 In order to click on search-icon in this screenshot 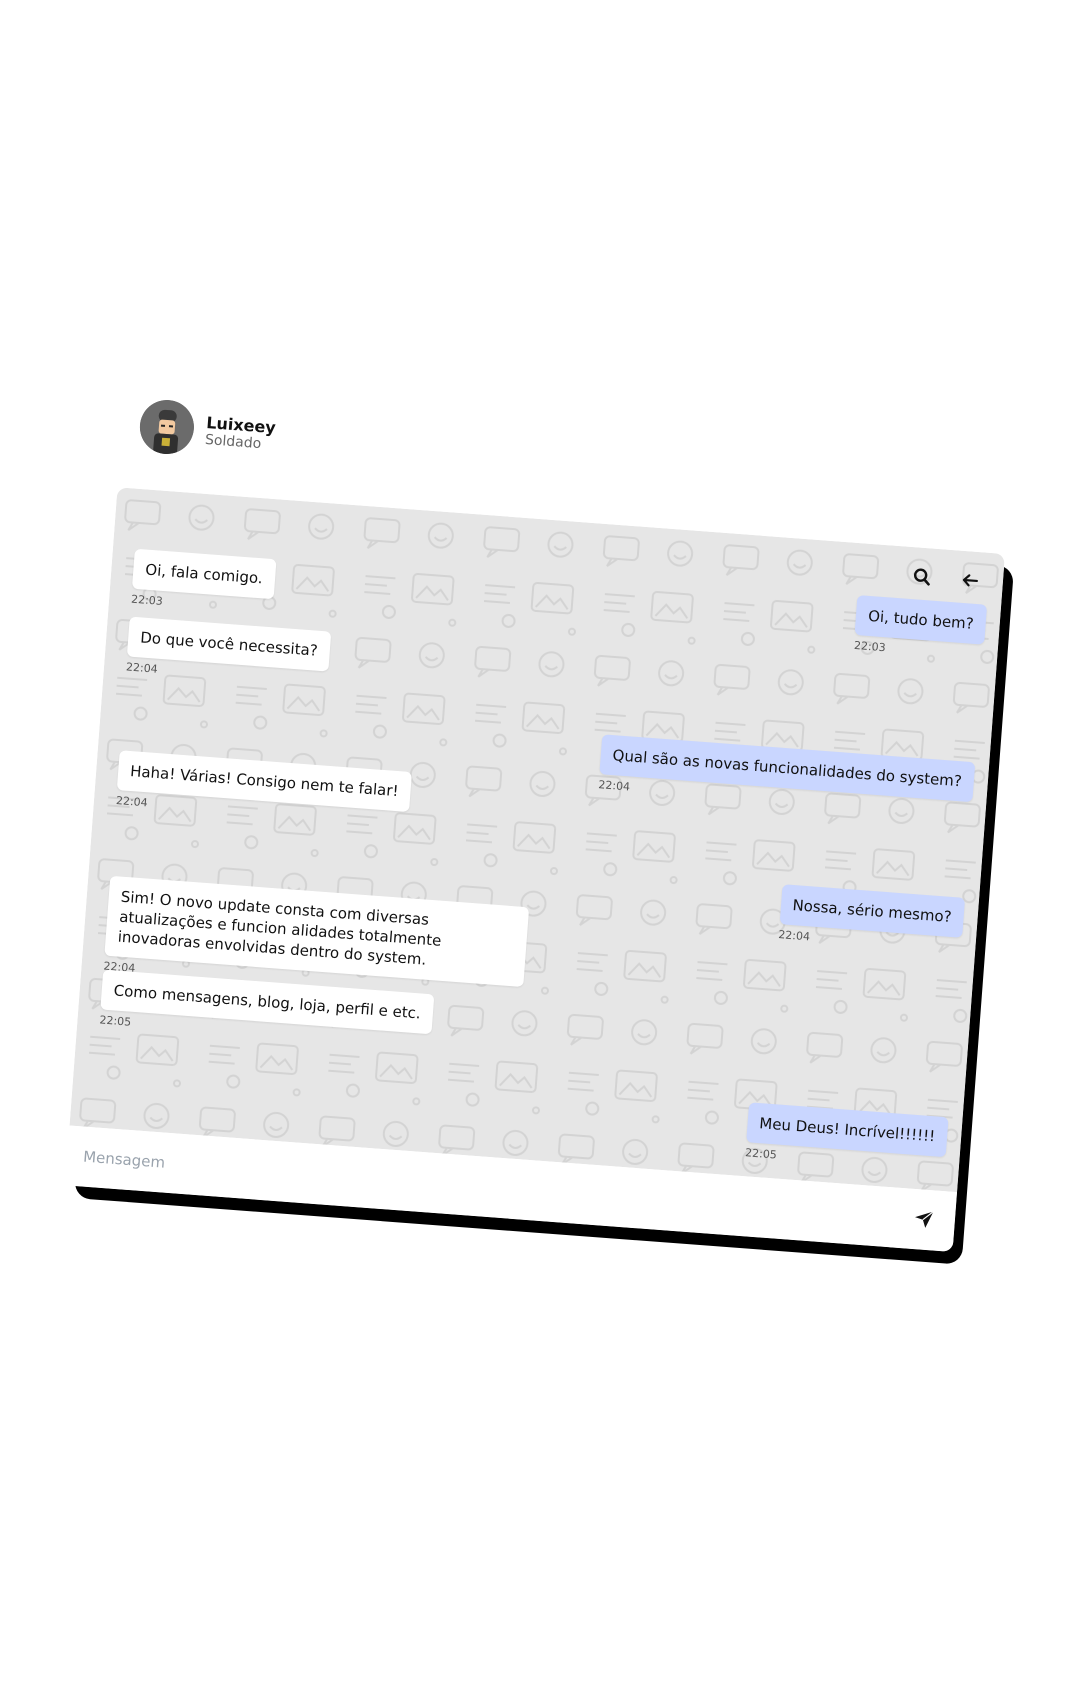, I will do `click(921, 577)`.